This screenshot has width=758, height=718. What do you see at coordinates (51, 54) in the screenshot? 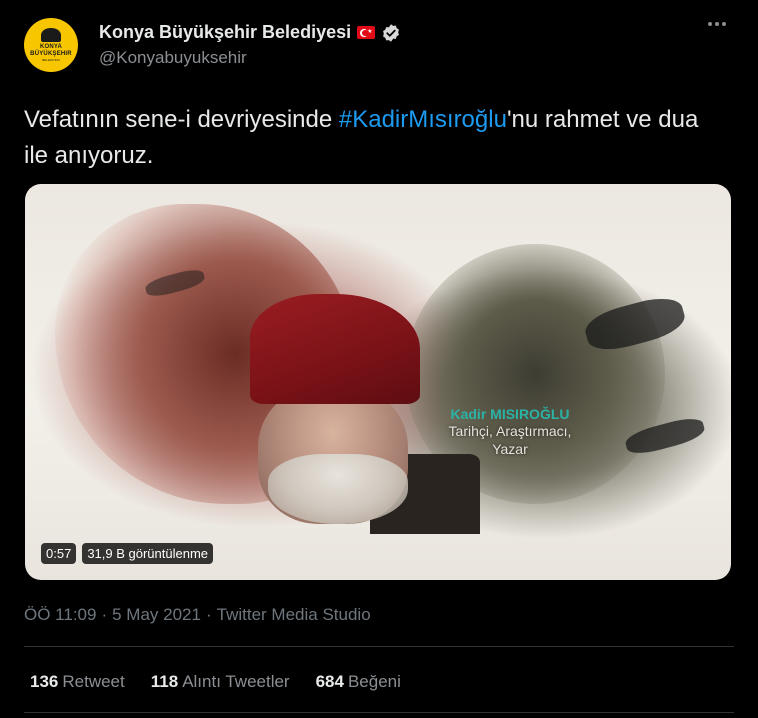
I see `avatar-text-2: BÜYÜKŞEHIR` at bounding box center [51, 54].